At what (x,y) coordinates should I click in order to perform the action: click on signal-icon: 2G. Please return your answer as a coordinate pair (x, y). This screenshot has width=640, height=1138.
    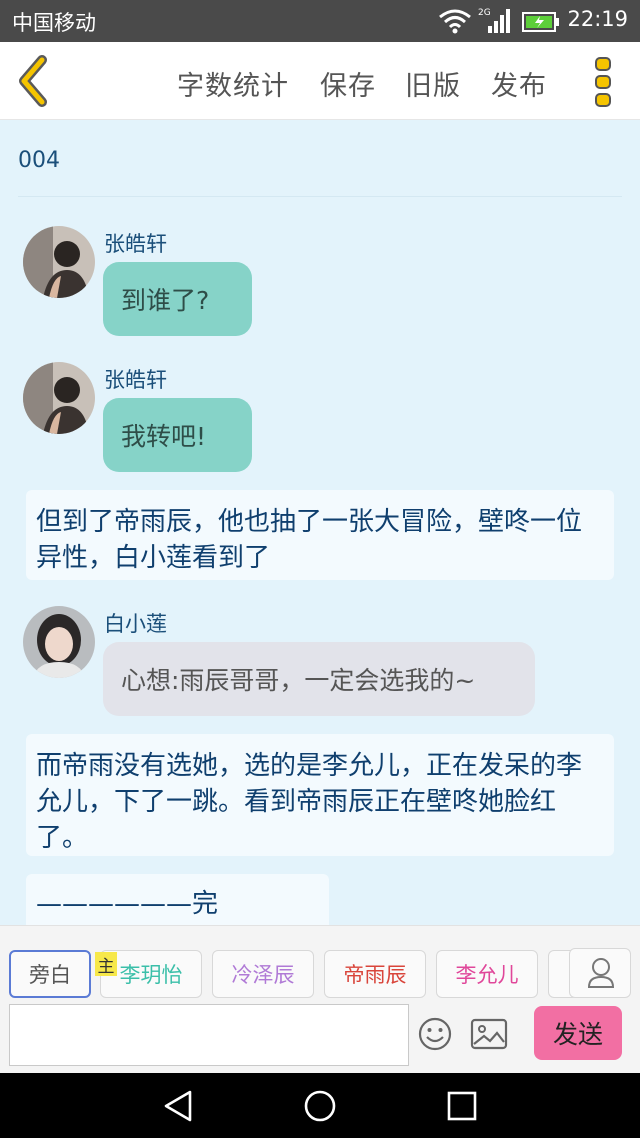
    Looking at the image, I should click on (494, 20).